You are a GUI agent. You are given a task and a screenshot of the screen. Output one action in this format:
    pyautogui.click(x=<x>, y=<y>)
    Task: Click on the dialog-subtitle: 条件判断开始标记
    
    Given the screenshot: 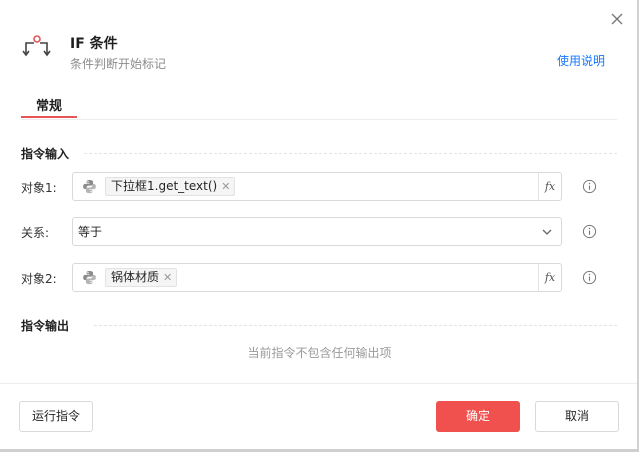 What is the action you would take?
    pyautogui.click(x=118, y=64)
    